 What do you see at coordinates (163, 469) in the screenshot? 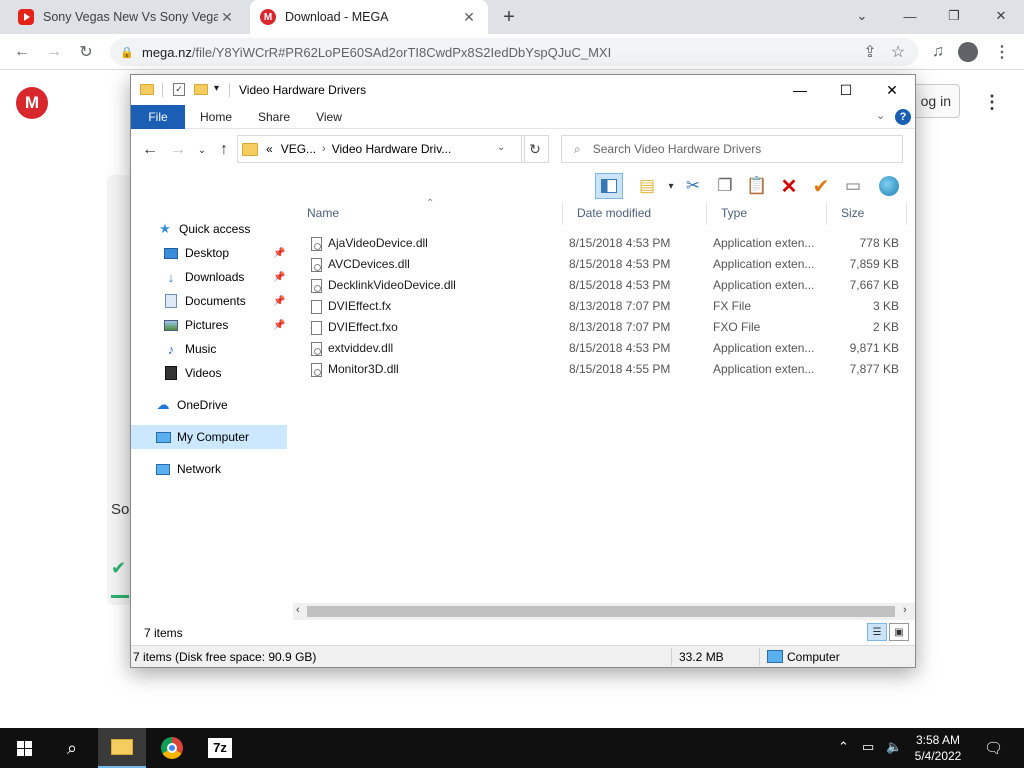
I see `network-icon` at bounding box center [163, 469].